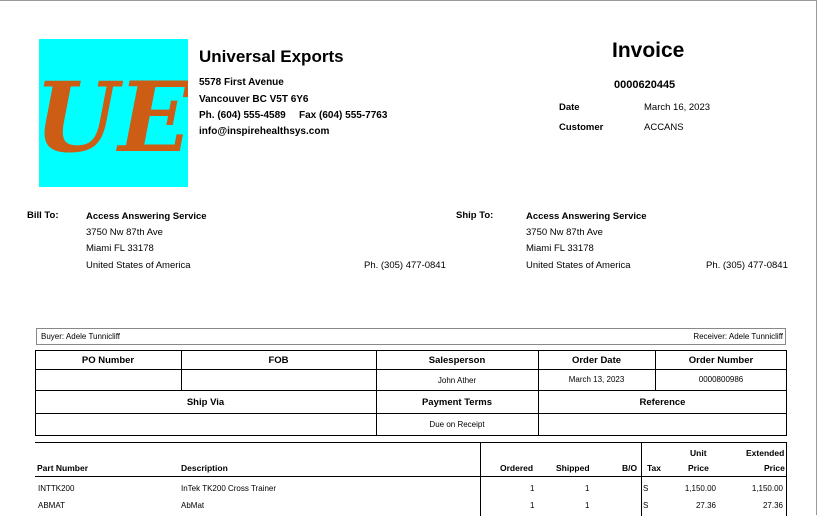  What do you see at coordinates (475, 215) in the screenshot?
I see `ship-to-label: Ship To:` at bounding box center [475, 215].